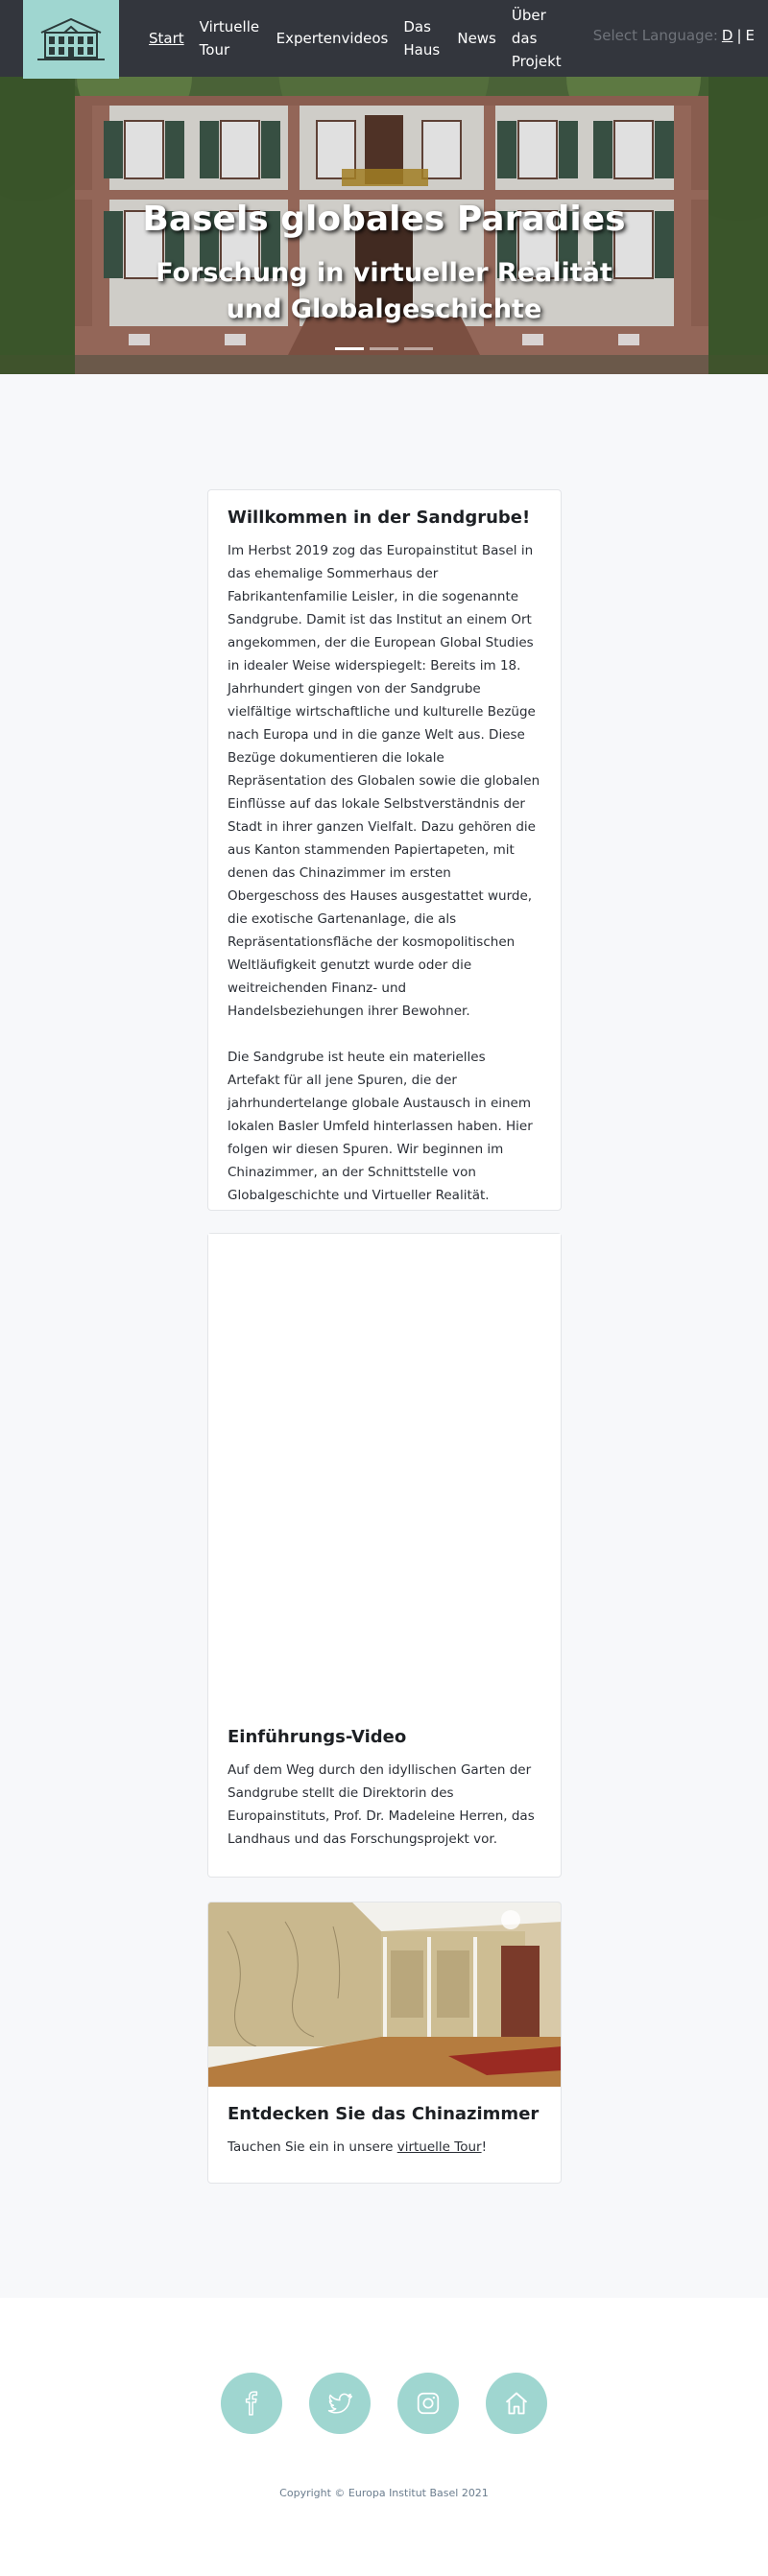  What do you see at coordinates (230, 38) in the screenshot?
I see `nav-virtuelle-tour: Virtuelle Tour` at bounding box center [230, 38].